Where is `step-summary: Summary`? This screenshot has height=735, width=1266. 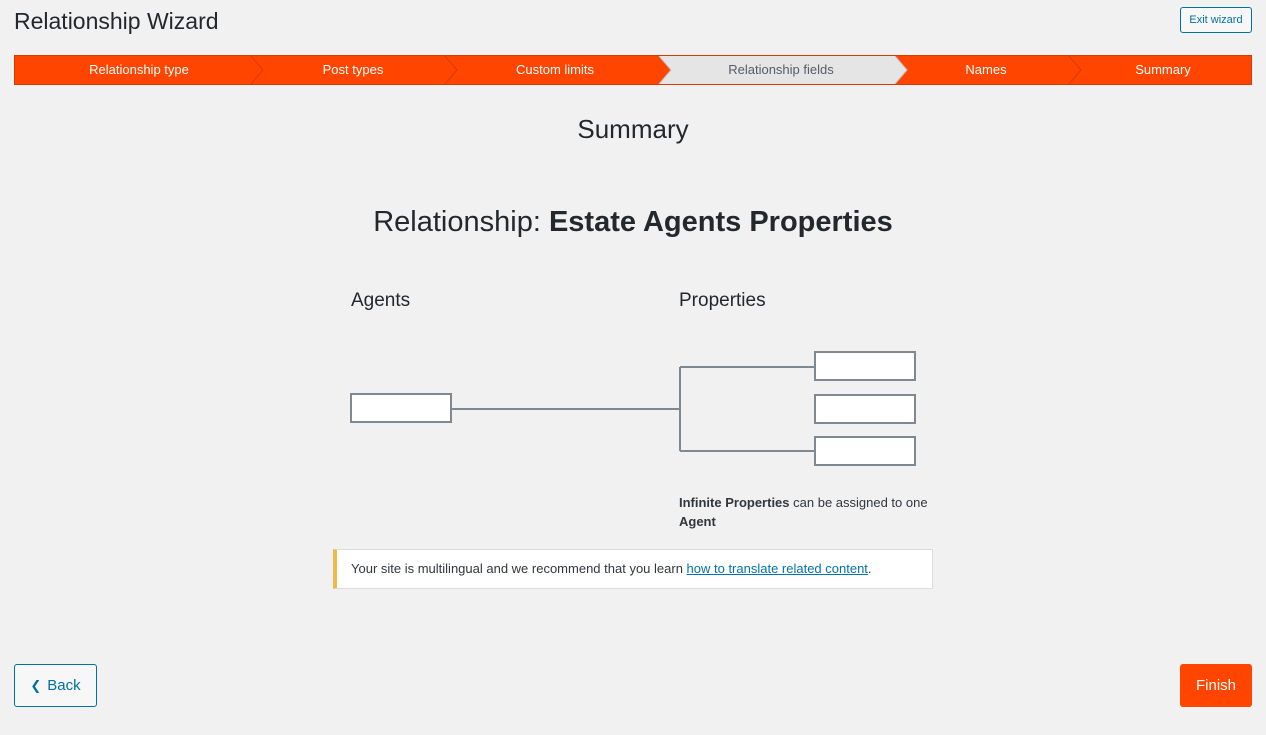
step-summary: Summary is located at coordinates (1163, 70).